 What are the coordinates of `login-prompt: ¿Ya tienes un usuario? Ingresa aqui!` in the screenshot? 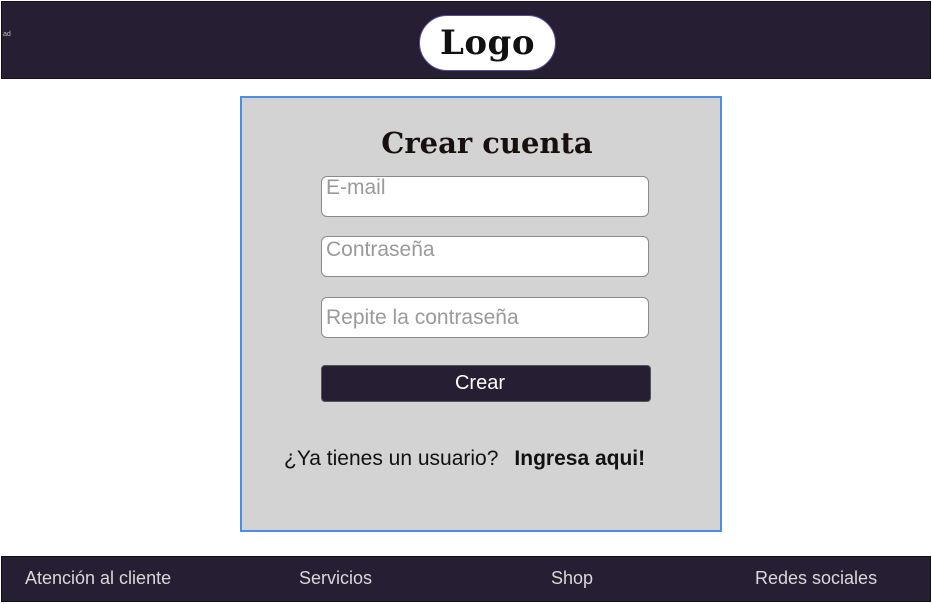 It's located at (464, 459).